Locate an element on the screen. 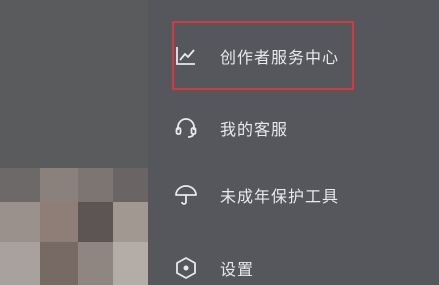 This screenshot has height=285, width=439. menu-item-label: 未成年保护工具 is located at coordinates (280, 196).